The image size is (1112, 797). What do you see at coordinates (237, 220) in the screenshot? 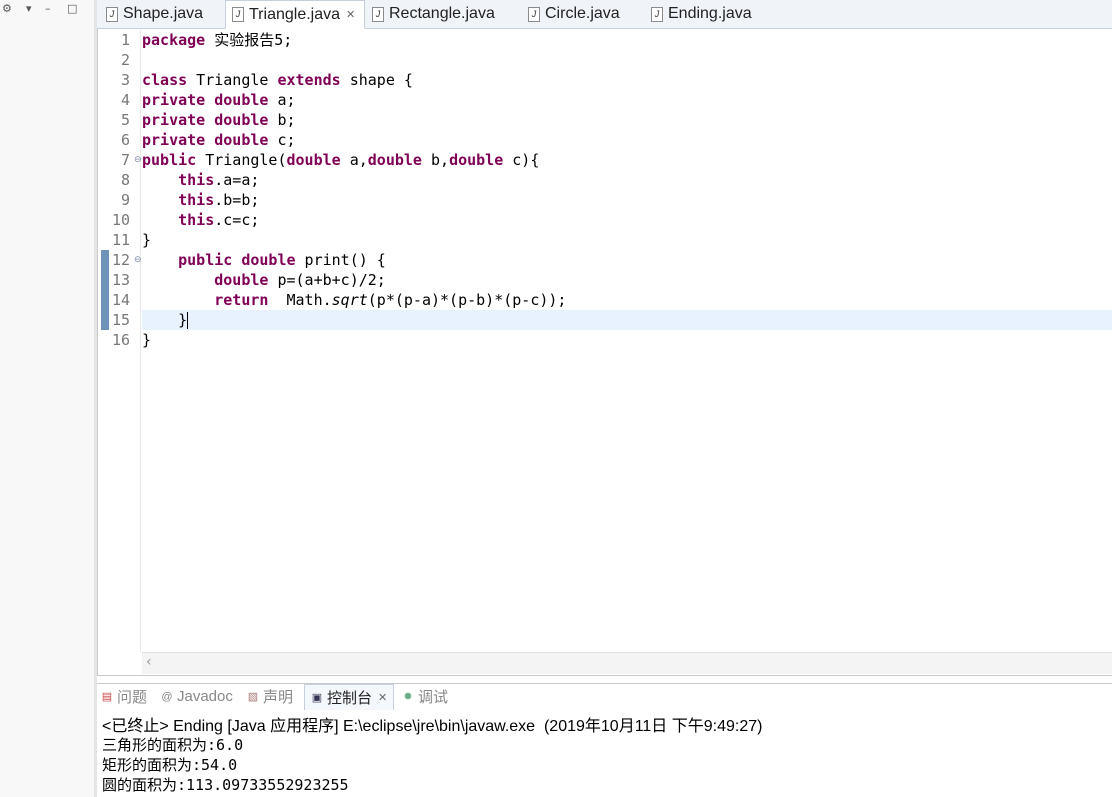
I see `code-token: .c=c;` at bounding box center [237, 220].